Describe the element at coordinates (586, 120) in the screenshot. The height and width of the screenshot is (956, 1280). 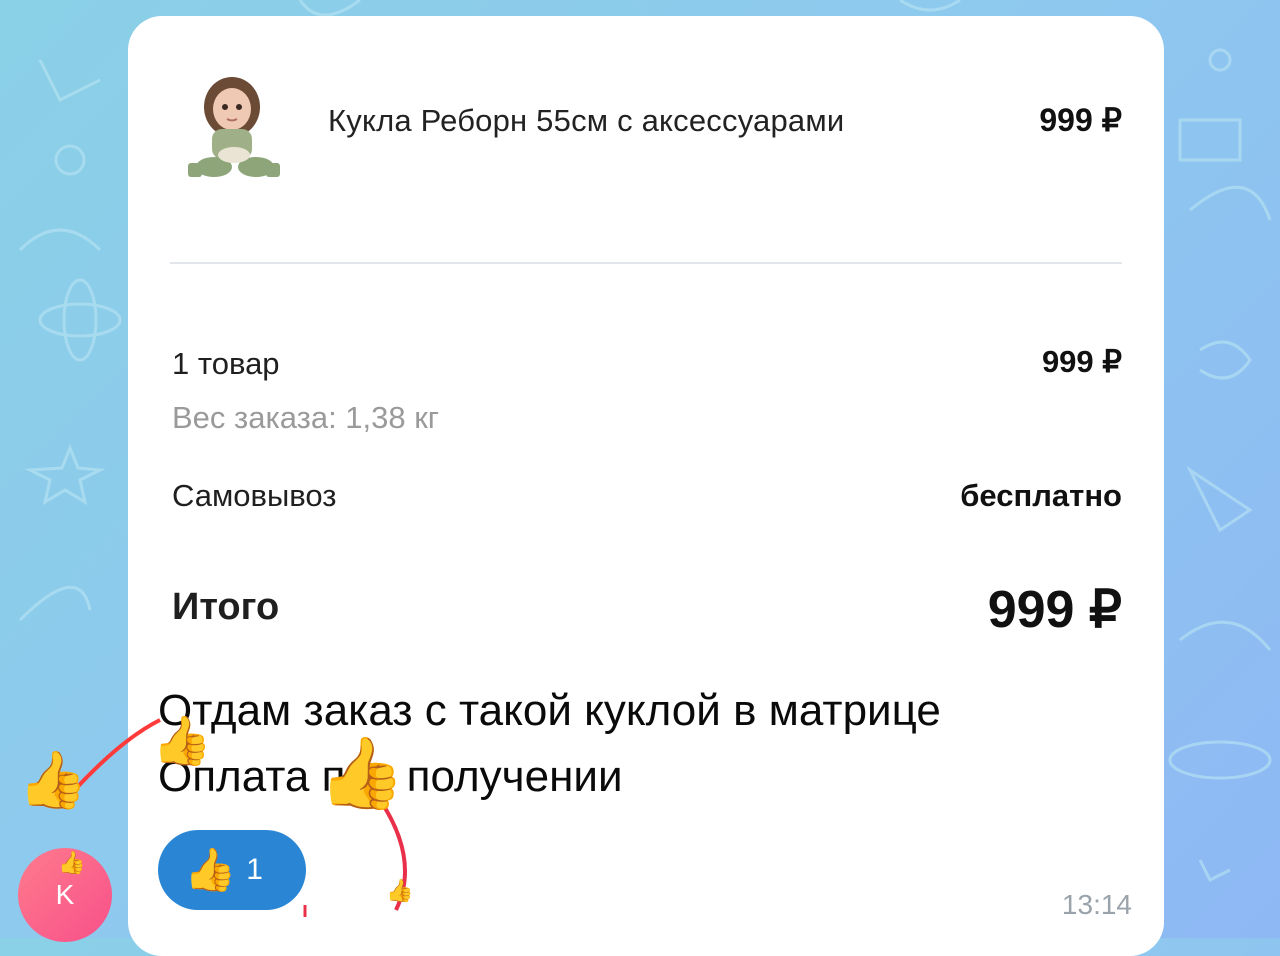
I see `product-name: Кукла Реборн 55см с аксессуарами` at that location.